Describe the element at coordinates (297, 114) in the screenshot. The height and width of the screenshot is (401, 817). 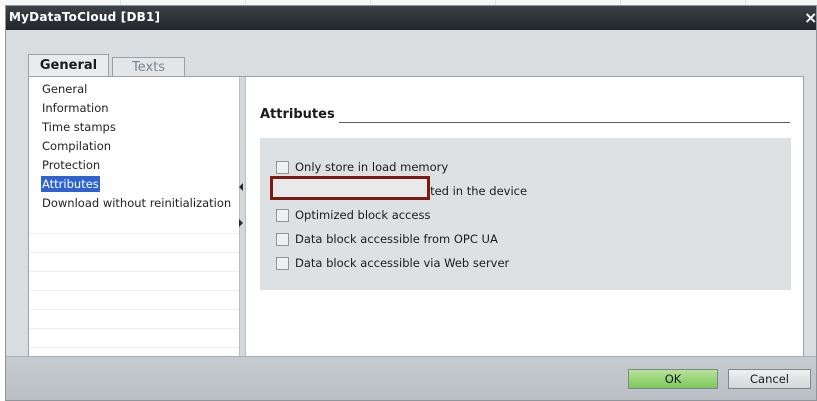
I see `section-title-attributes: Attributes` at that location.